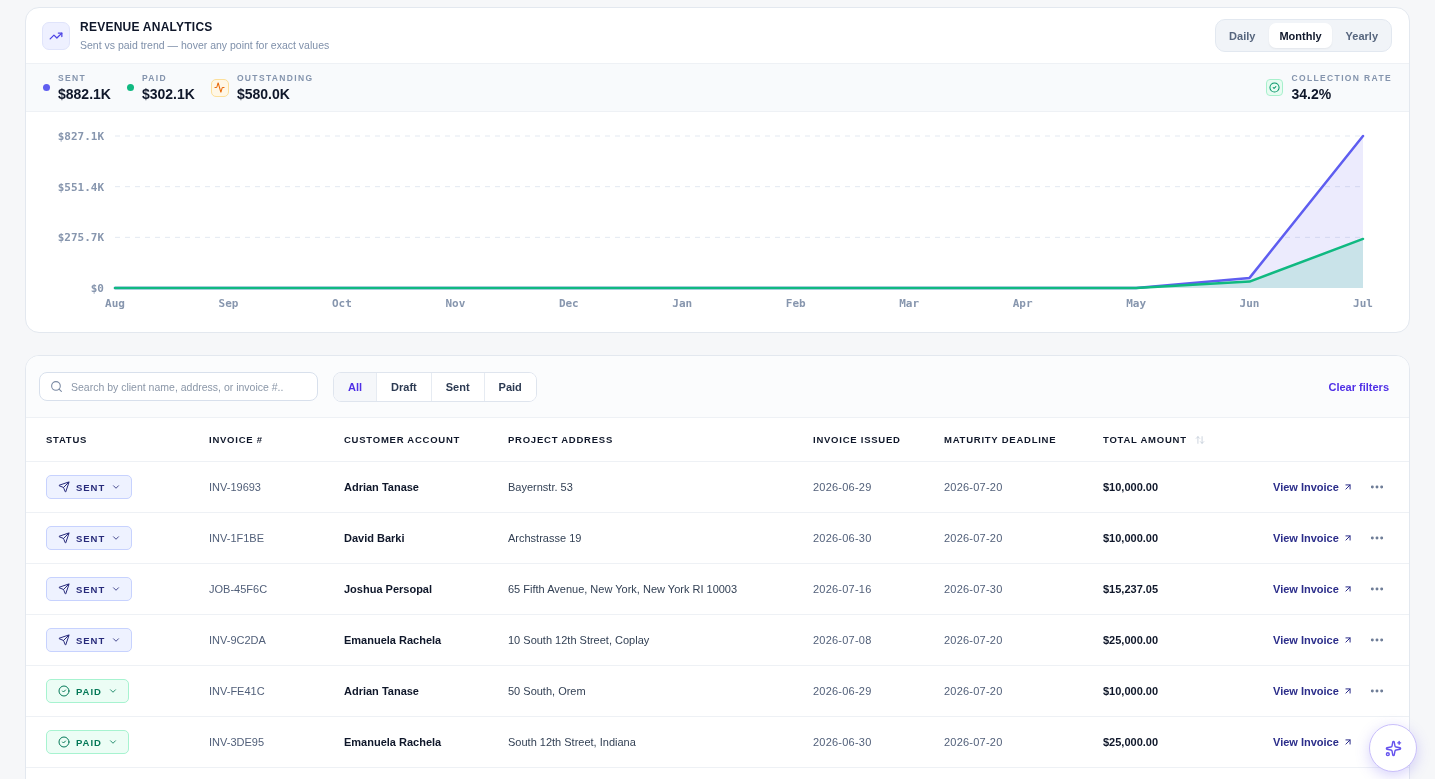 The width and height of the screenshot is (1435, 779). What do you see at coordinates (1300, 35) in the screenshot?
I see `period-tab: Monthly` at bounding box center [1300, 35].